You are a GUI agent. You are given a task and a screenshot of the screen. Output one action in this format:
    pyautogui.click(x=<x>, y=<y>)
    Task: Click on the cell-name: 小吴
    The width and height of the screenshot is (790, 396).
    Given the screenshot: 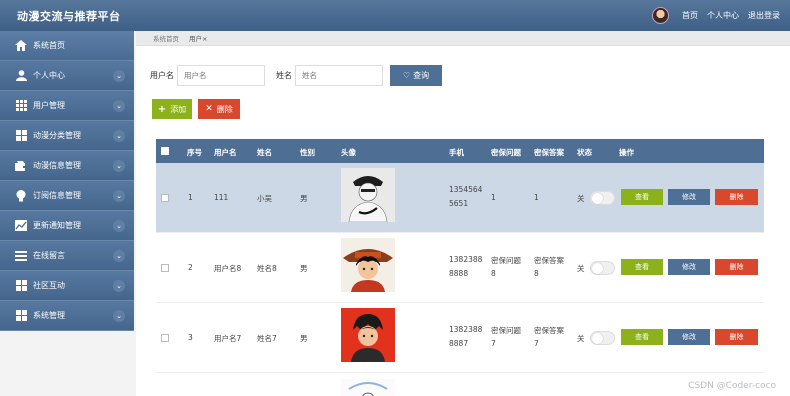 What is the action you would take?
    pyautogui.click(x=264, y=198)
    